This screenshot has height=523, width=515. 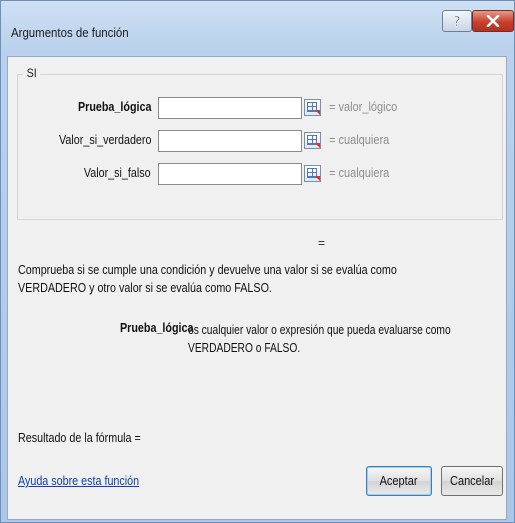 I want to click on argument-help-name: Prueba_lógica, so click(x=157, y=328).